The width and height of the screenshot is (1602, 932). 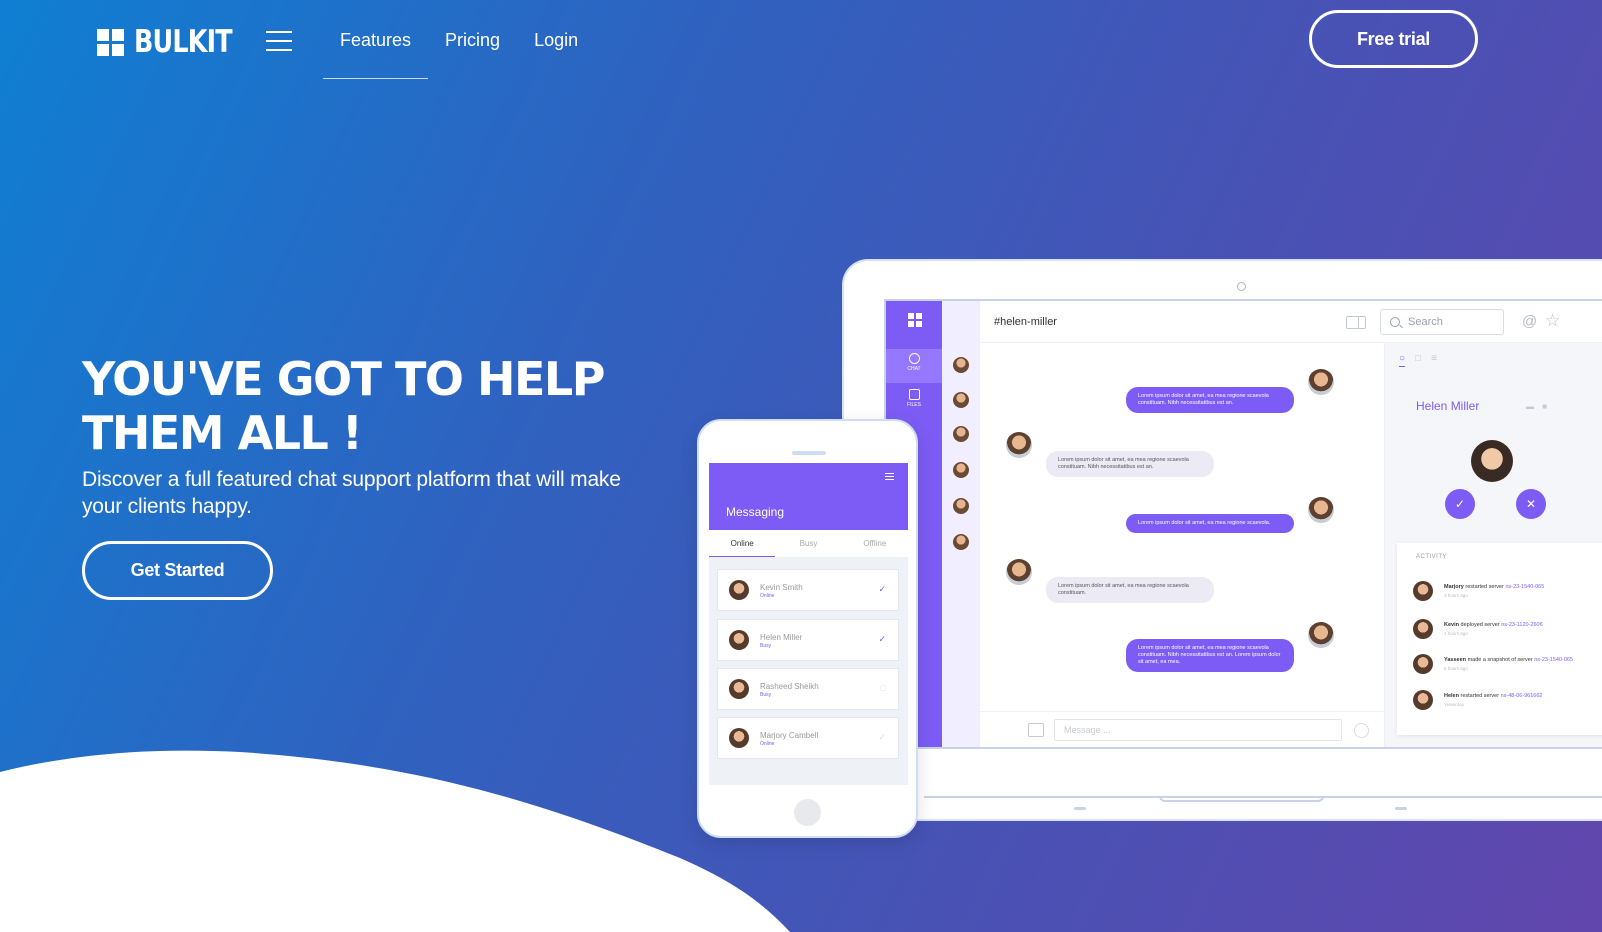 I want to click on rail-files-item: FILES, so click(x=914, y=402).